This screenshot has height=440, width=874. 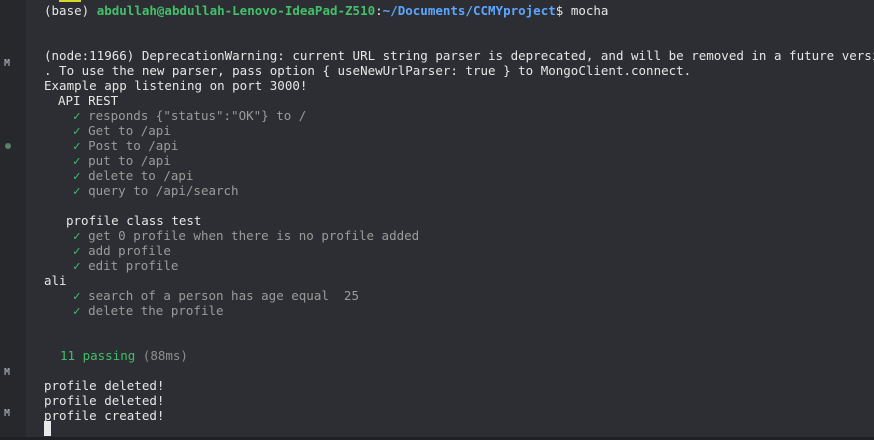 I want to click on cwd-path: ~/Documents/CCMYproject, so click(x=469, y=10).